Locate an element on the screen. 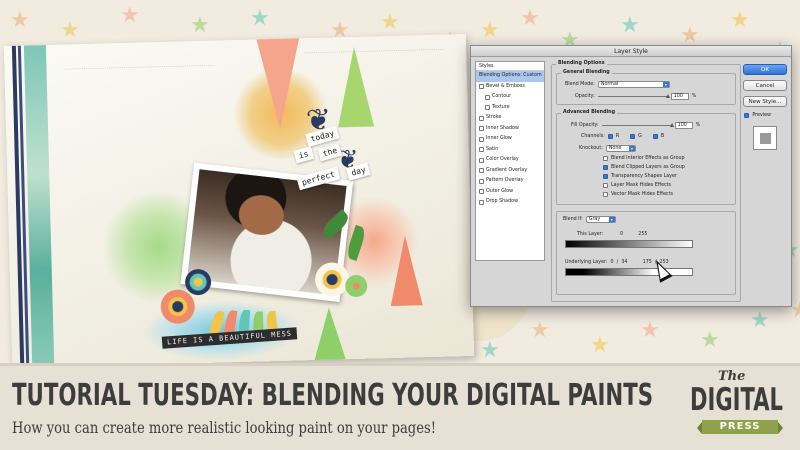 The height and width of the screenshot is (450, 800). style-item: Blending Options: Custom is located at coordinates (510, 76).